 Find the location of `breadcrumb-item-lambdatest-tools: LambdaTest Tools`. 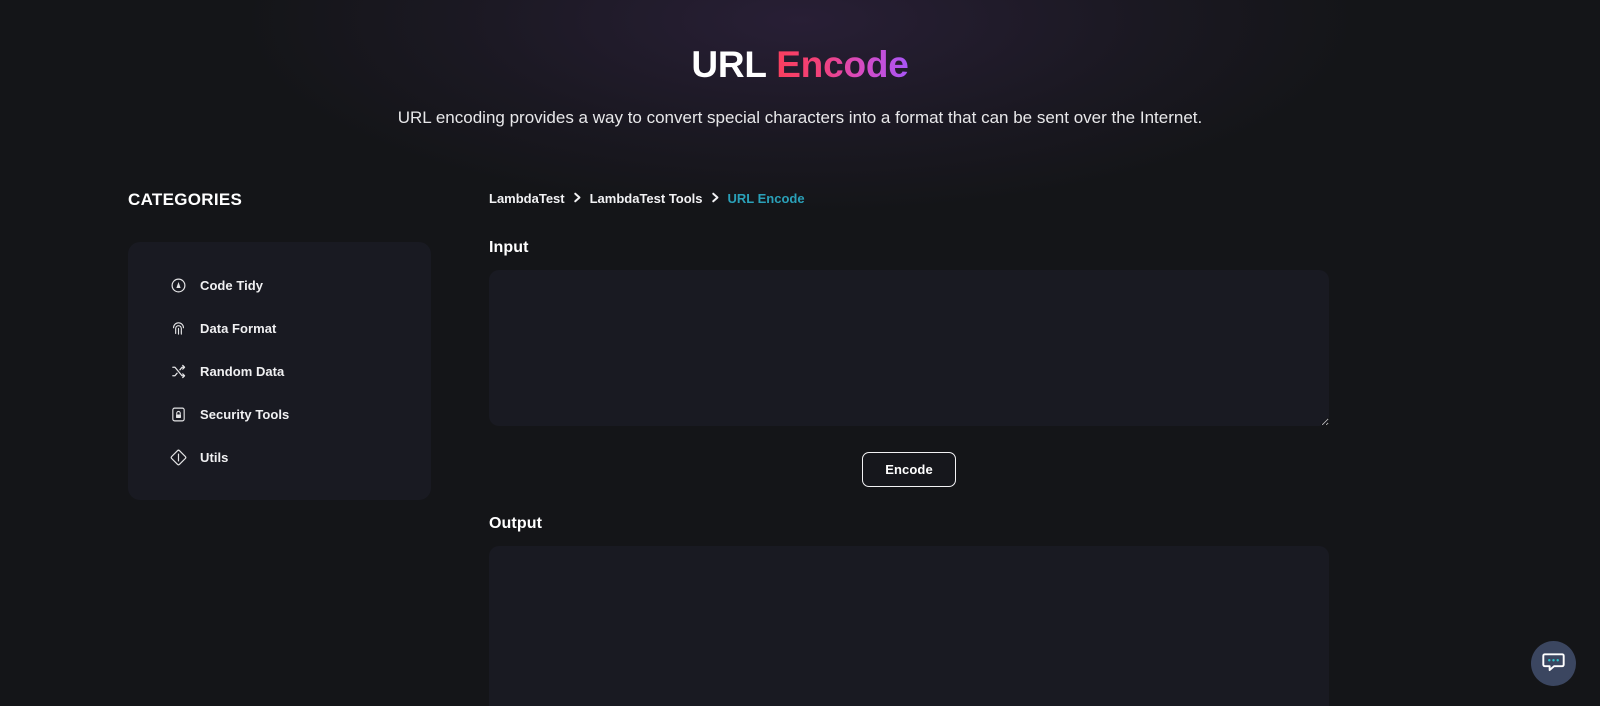

breadcrumb-item-lambdatest-tools: LambdaTest Tools is located at coordinates (646, 198).